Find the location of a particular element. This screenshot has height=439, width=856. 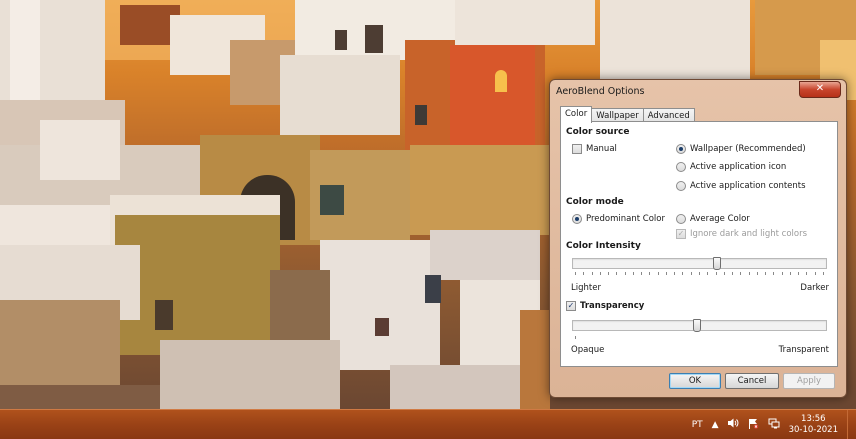

intensity-min-label: Lighter is located at coordinates (586, 288).